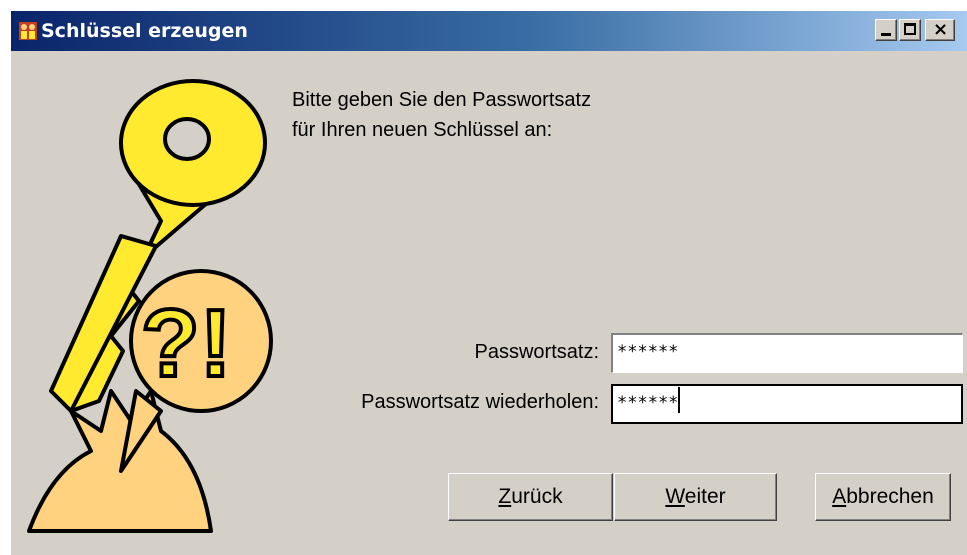 This screenshot has width=967, height=555. What do you see at coordinates (839, 496) in the screenshot?
I see `cancel-mnemonic: A` at bounding box center [839, 496].